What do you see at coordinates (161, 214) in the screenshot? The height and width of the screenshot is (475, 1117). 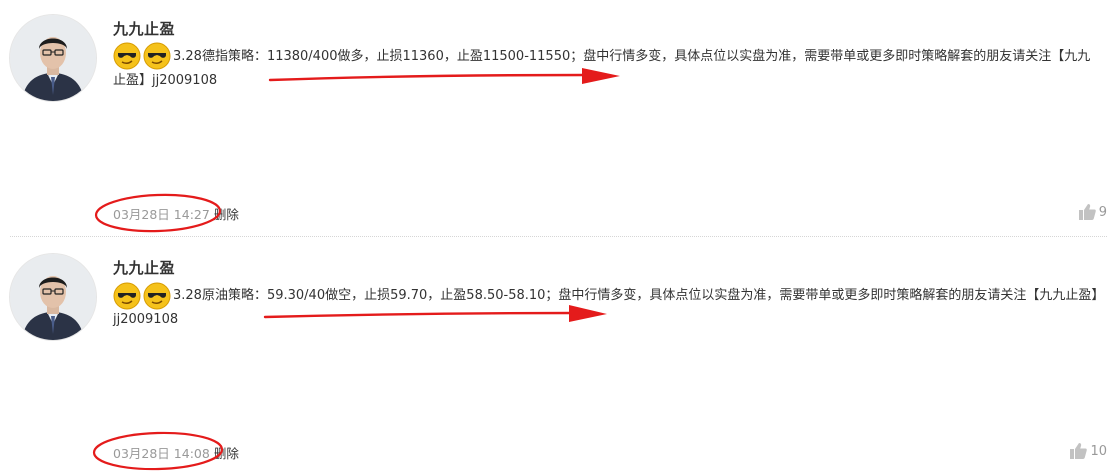 I see `post-timestamp: 03月28日 14:27` at bounding box center [161, 214].